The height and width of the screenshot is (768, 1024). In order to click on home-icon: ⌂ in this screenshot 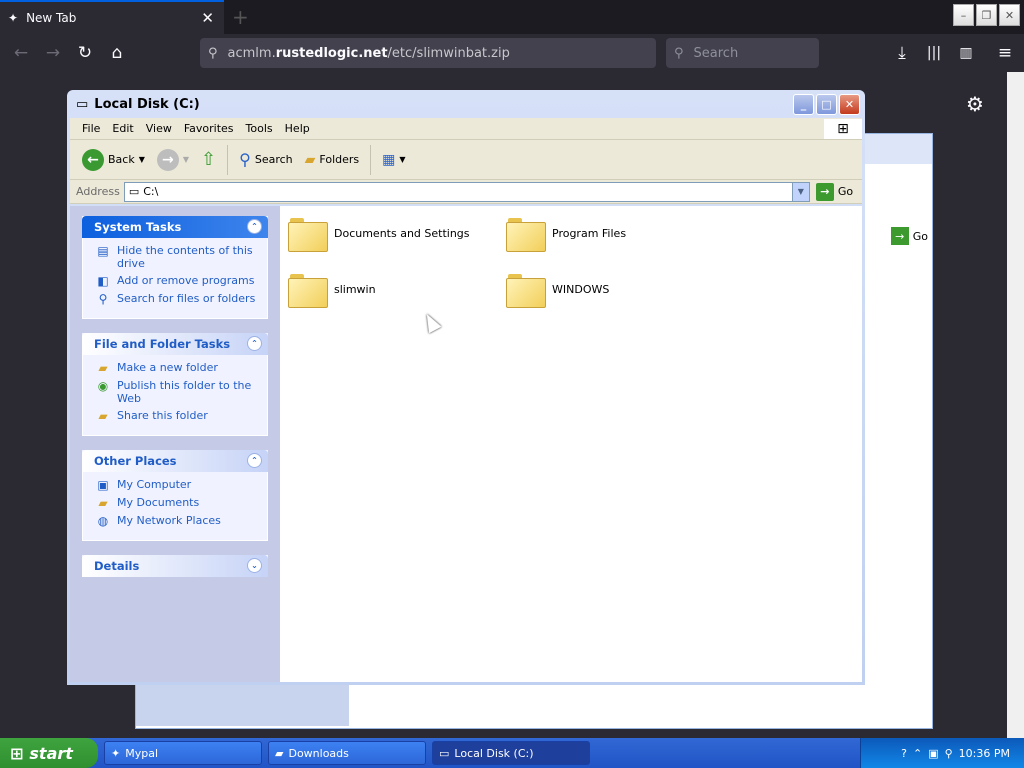, I will do `click(117, 53)`.